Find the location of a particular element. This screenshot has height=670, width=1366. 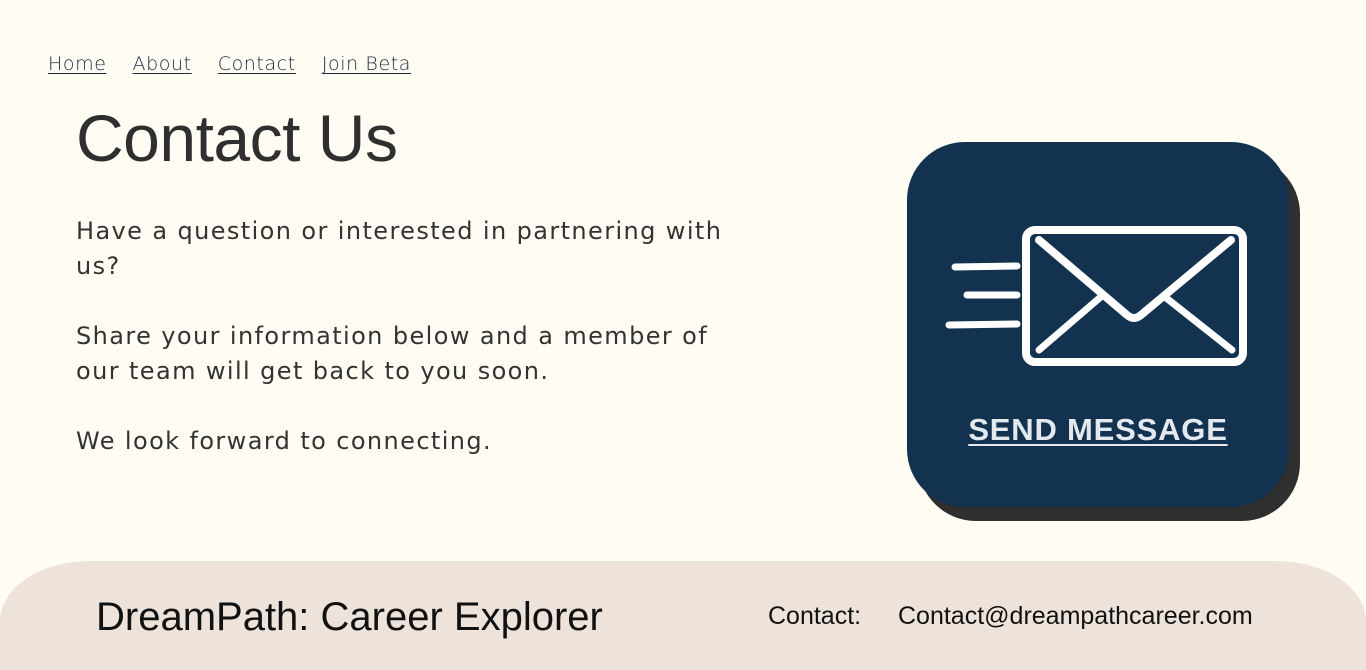

nav-contact-link: Contact is located at coordinates (257, 64).